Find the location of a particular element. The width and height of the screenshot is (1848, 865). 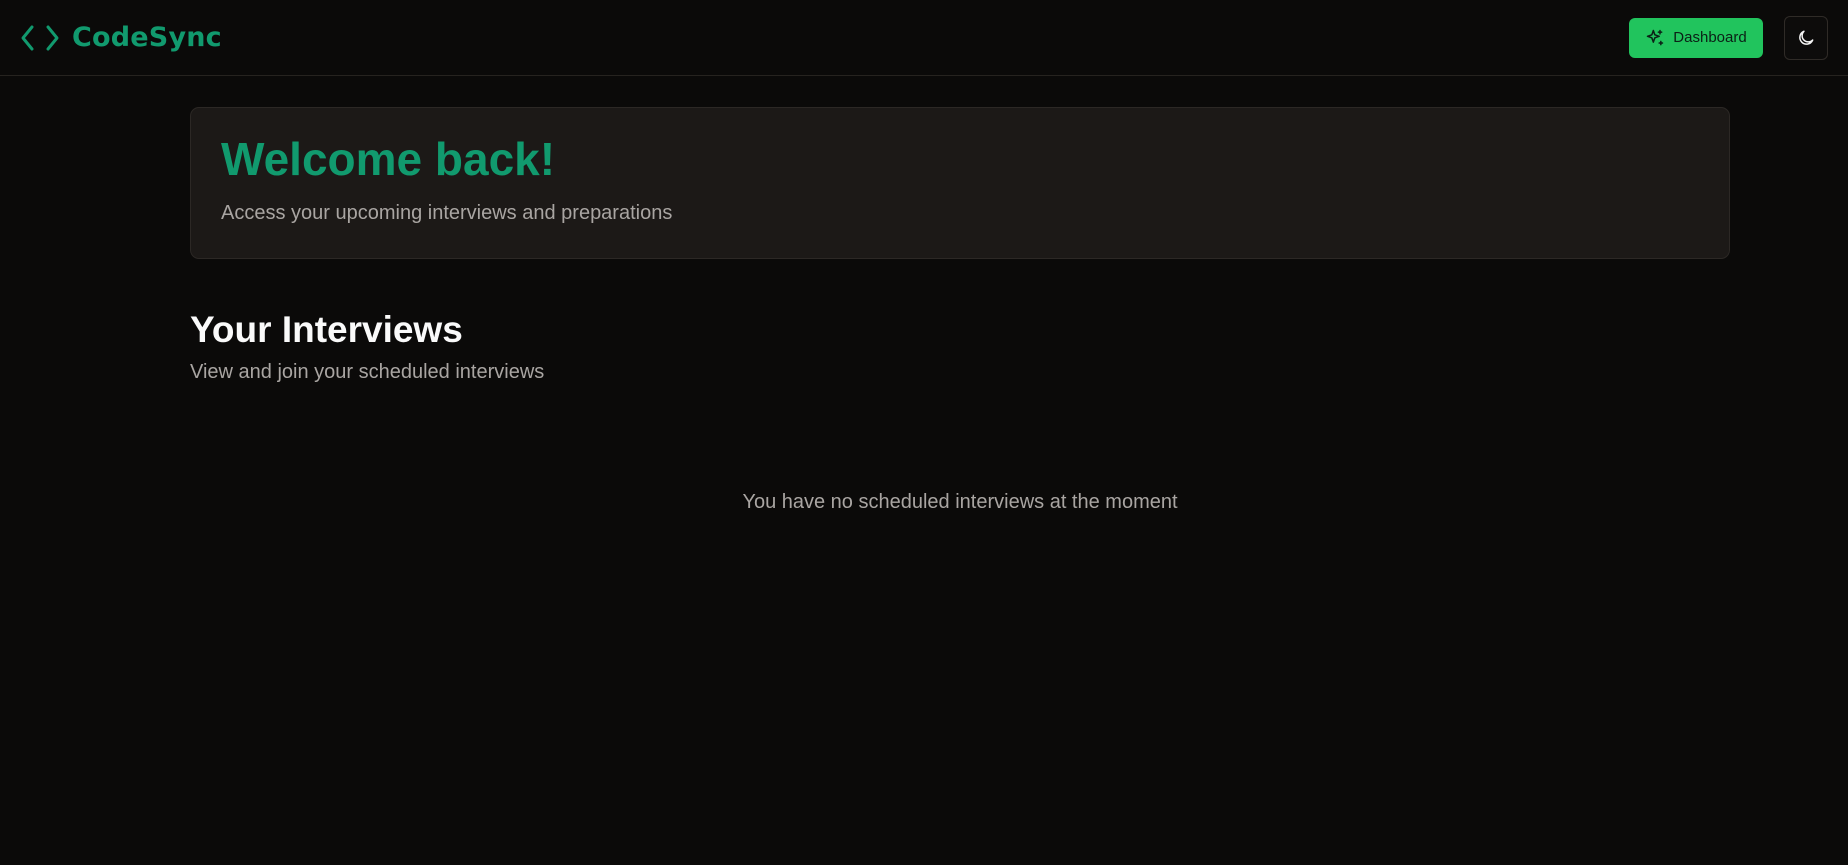

brand-name: CodeSync is located at coordinates (147, 37).